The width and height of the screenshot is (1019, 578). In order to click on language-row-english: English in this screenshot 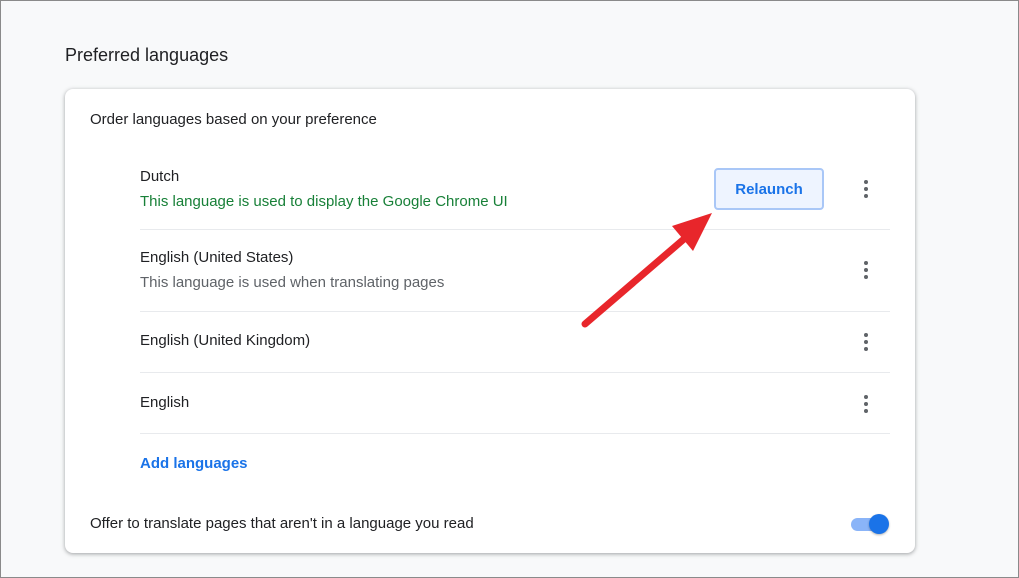, I will do `click(515, 403)`.